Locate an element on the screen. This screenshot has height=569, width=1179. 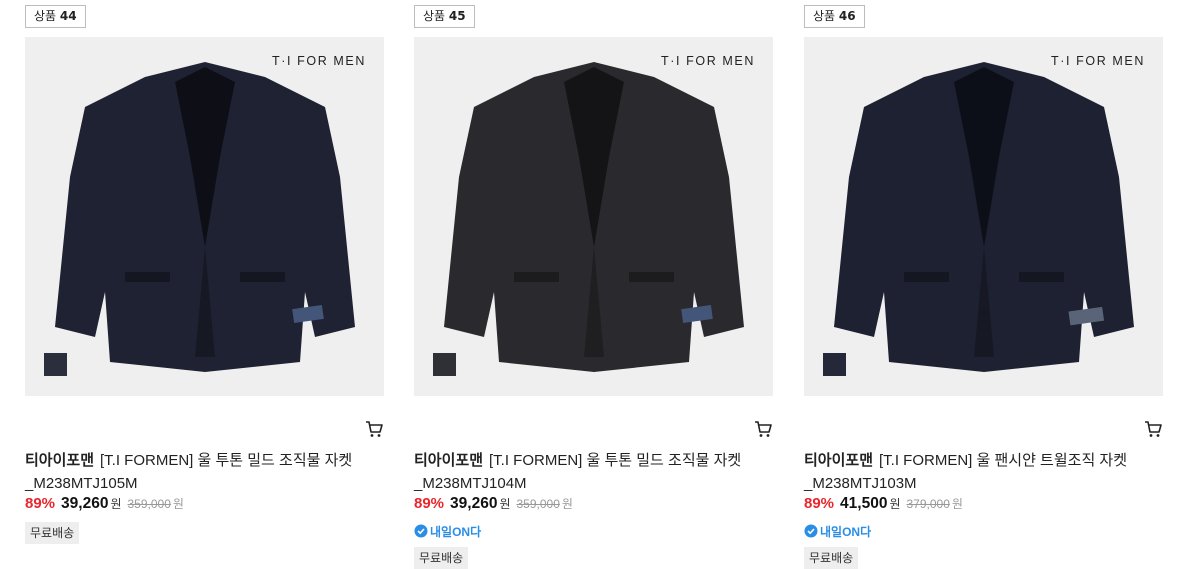
product-code: _M238MTJ105M is located at coordinates (81, 483).